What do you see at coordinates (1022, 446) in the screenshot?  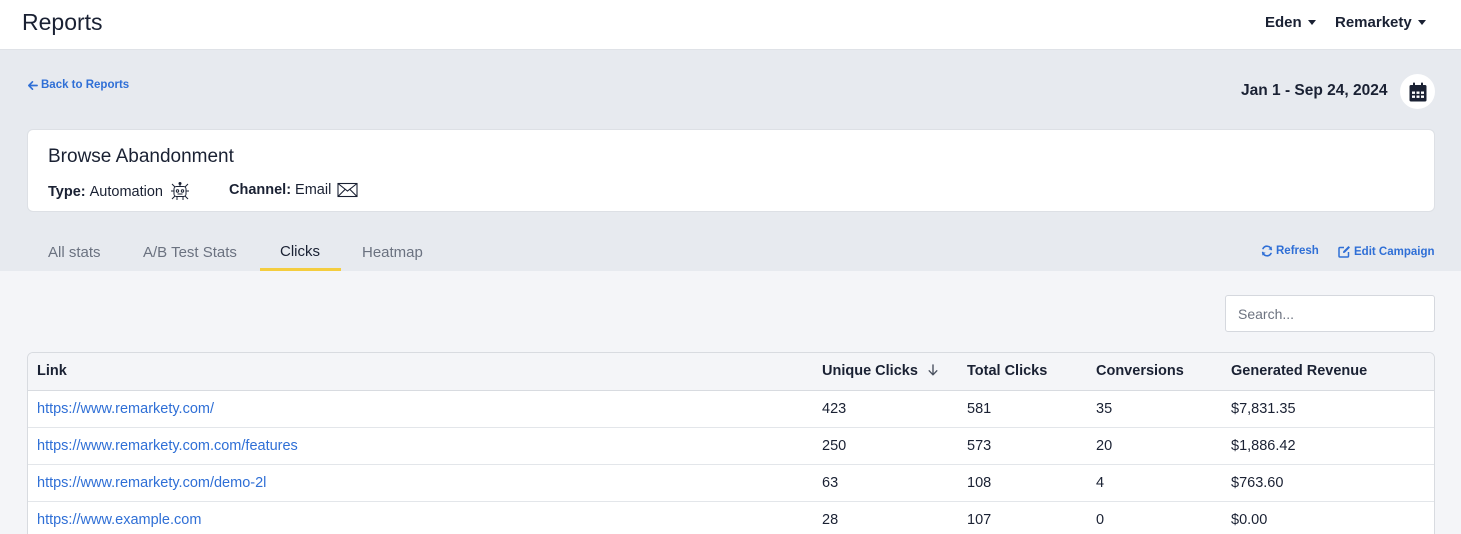 I see `row-total-clicks: 573` at bounding box center [1022, 446].